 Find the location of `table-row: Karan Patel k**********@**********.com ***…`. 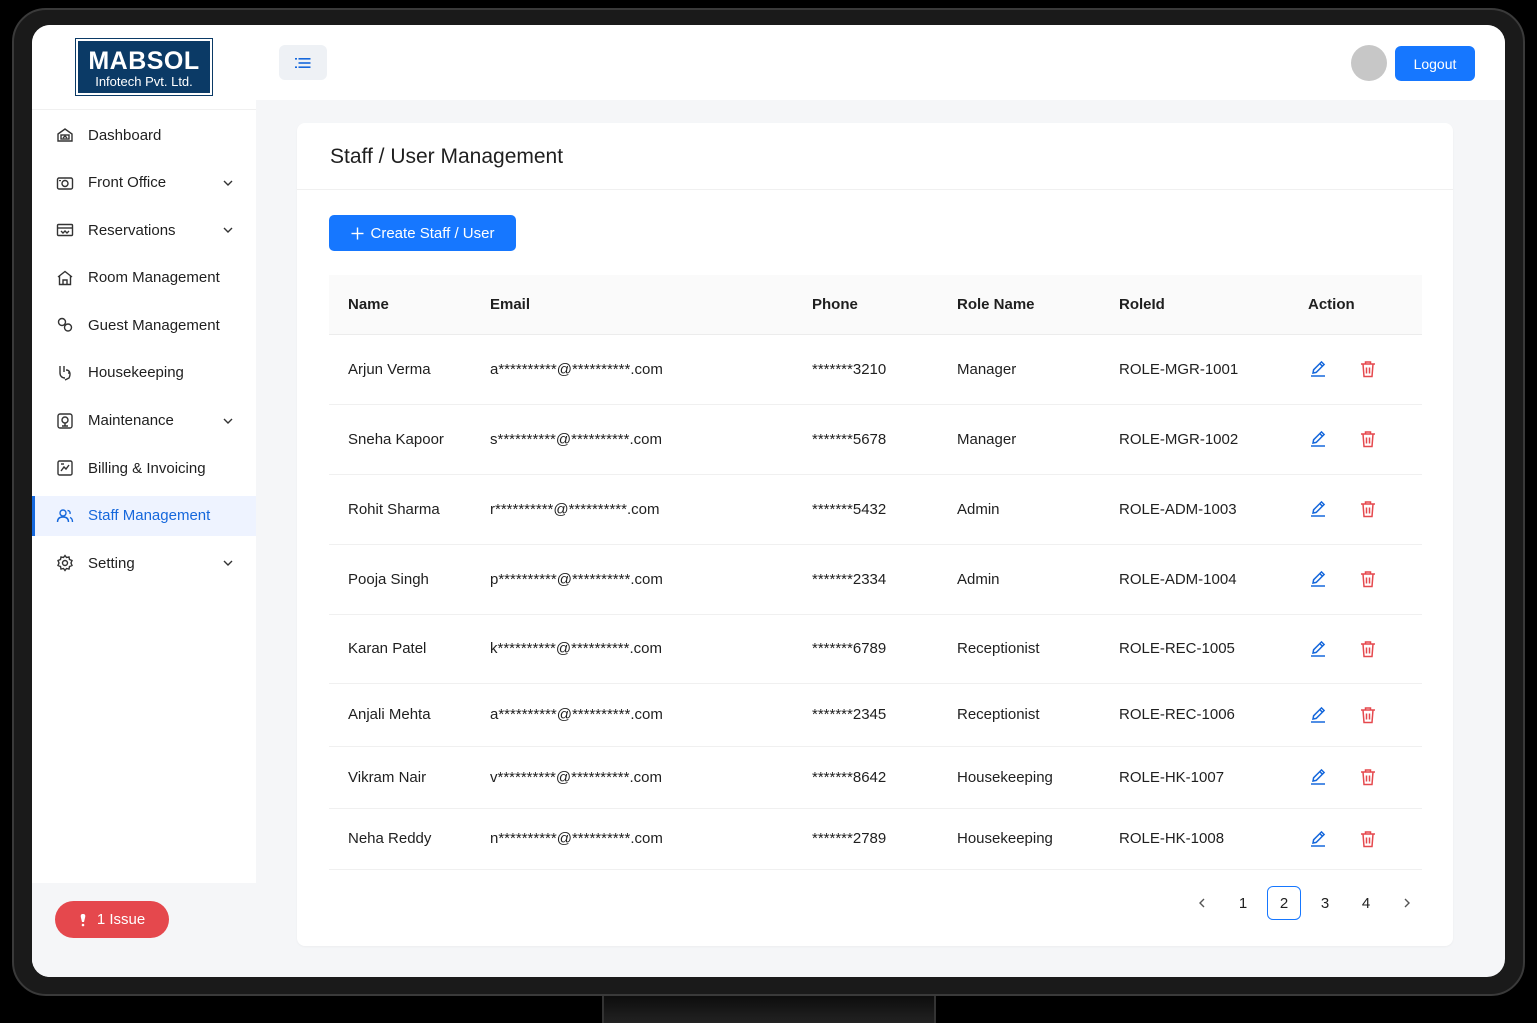

table-row: Karan Patel k**********@**********.com ***… is located at coordinates (875, 649).